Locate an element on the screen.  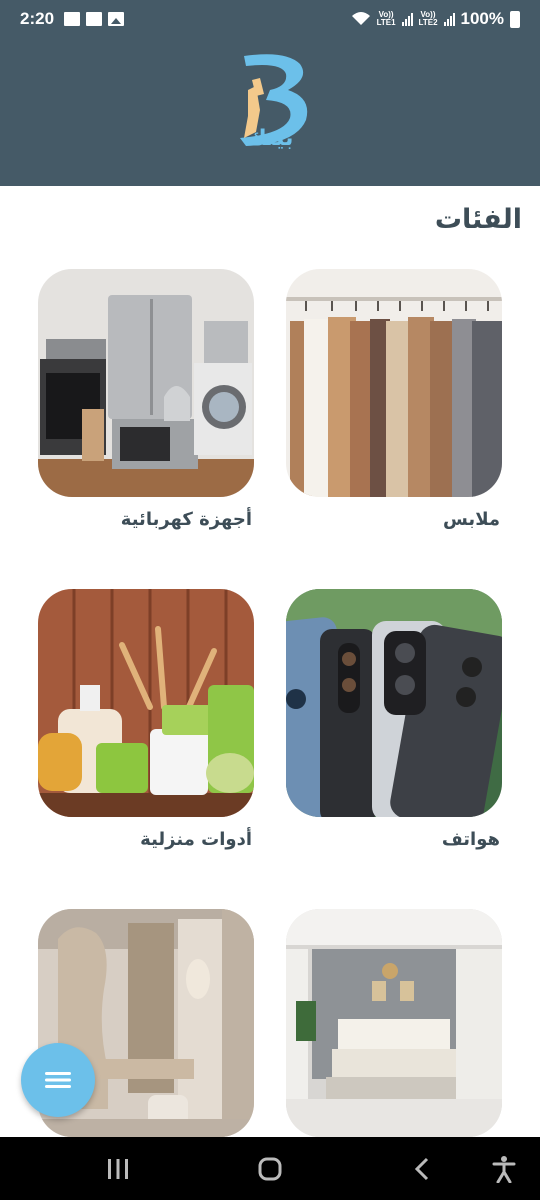
accessibility-button is located at coordinates (504, 1169).